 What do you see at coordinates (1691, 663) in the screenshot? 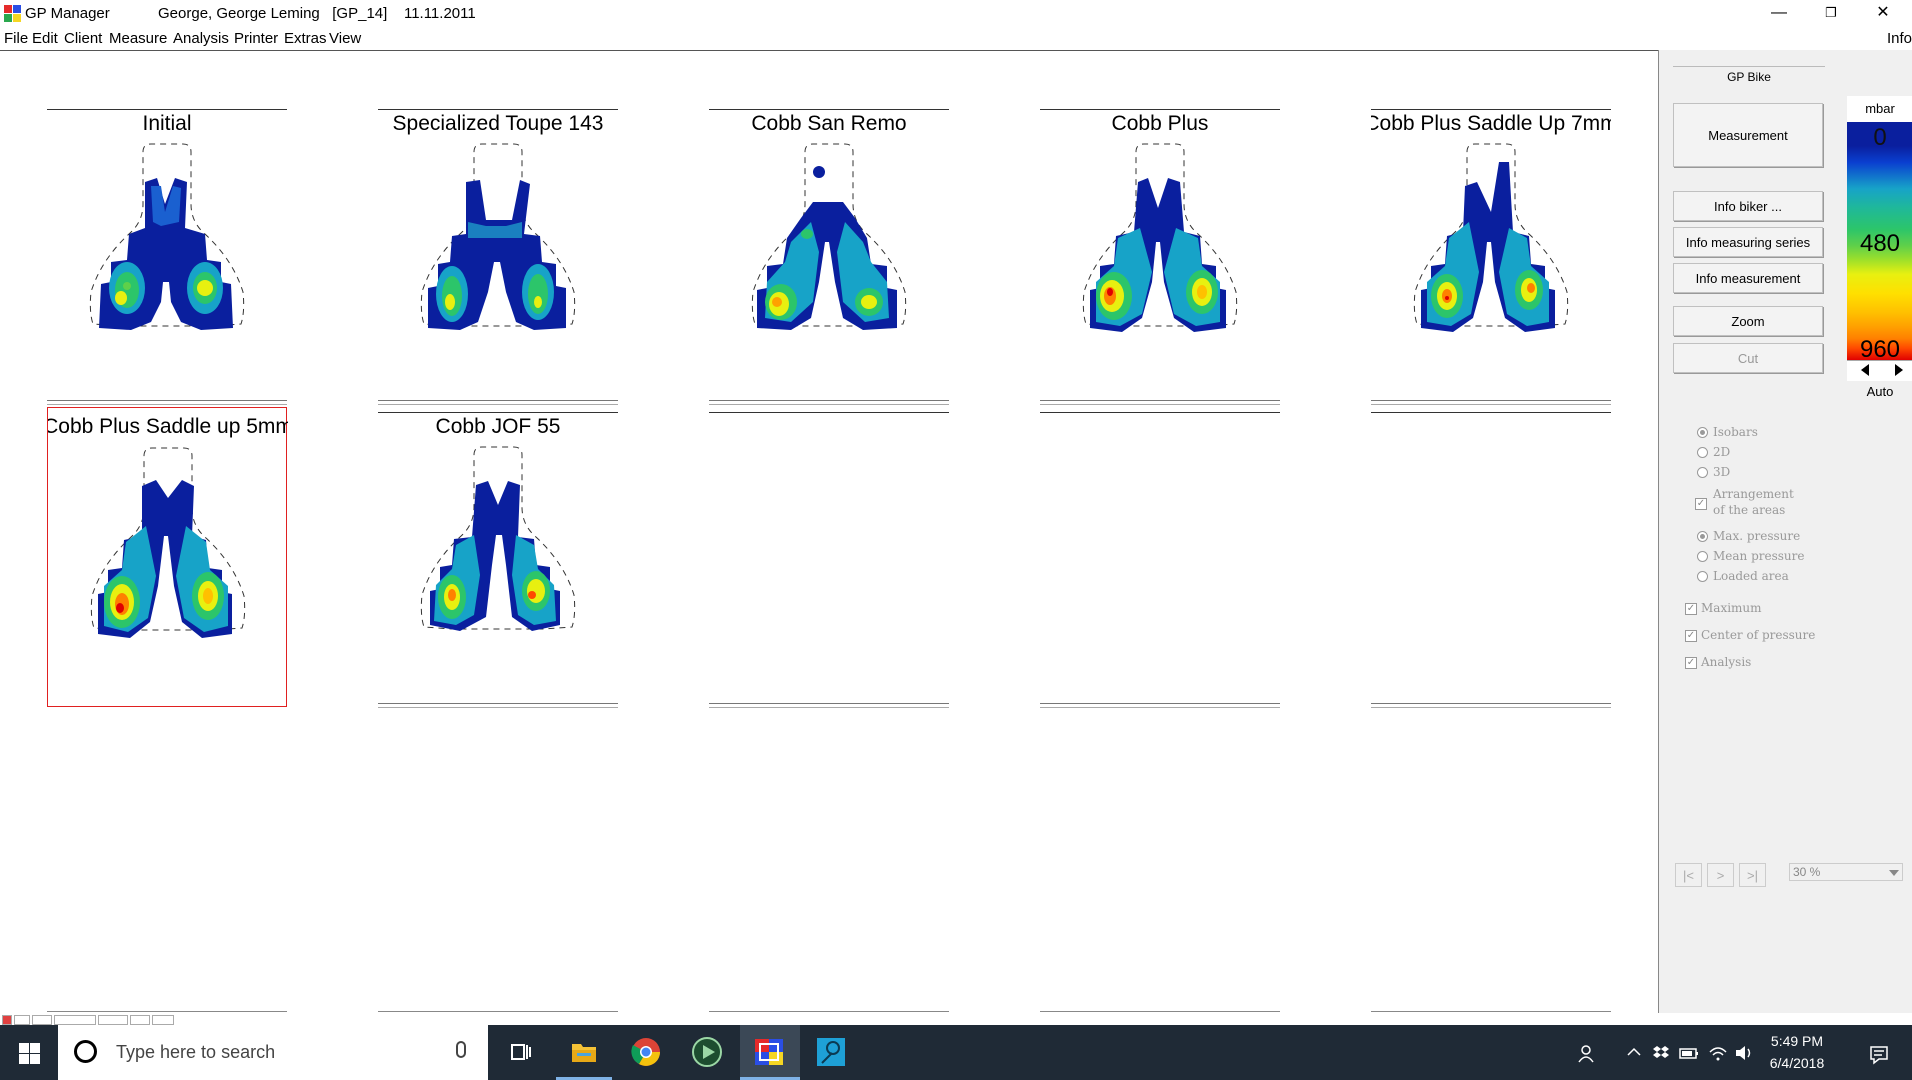
I see `analysis-checkbox: ✓` at bounding box center [1691, 663].